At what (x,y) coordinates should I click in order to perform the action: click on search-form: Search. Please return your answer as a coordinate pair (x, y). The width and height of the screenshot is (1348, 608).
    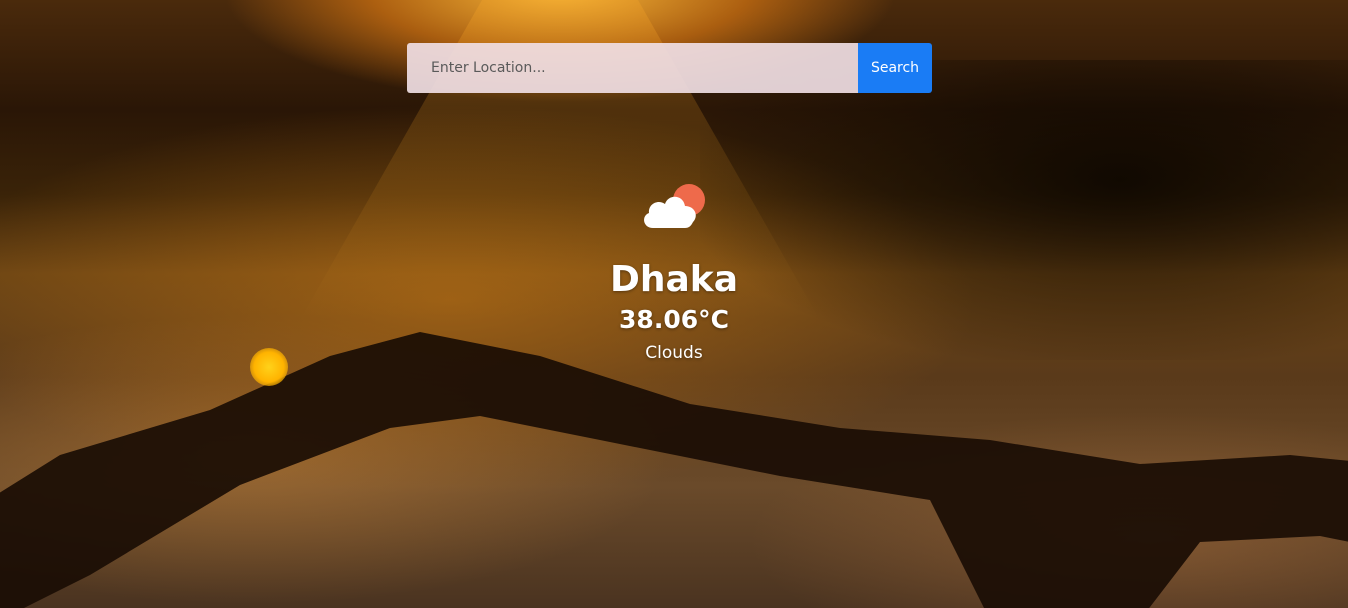
    Looking at the image, I should click on (669, 68).